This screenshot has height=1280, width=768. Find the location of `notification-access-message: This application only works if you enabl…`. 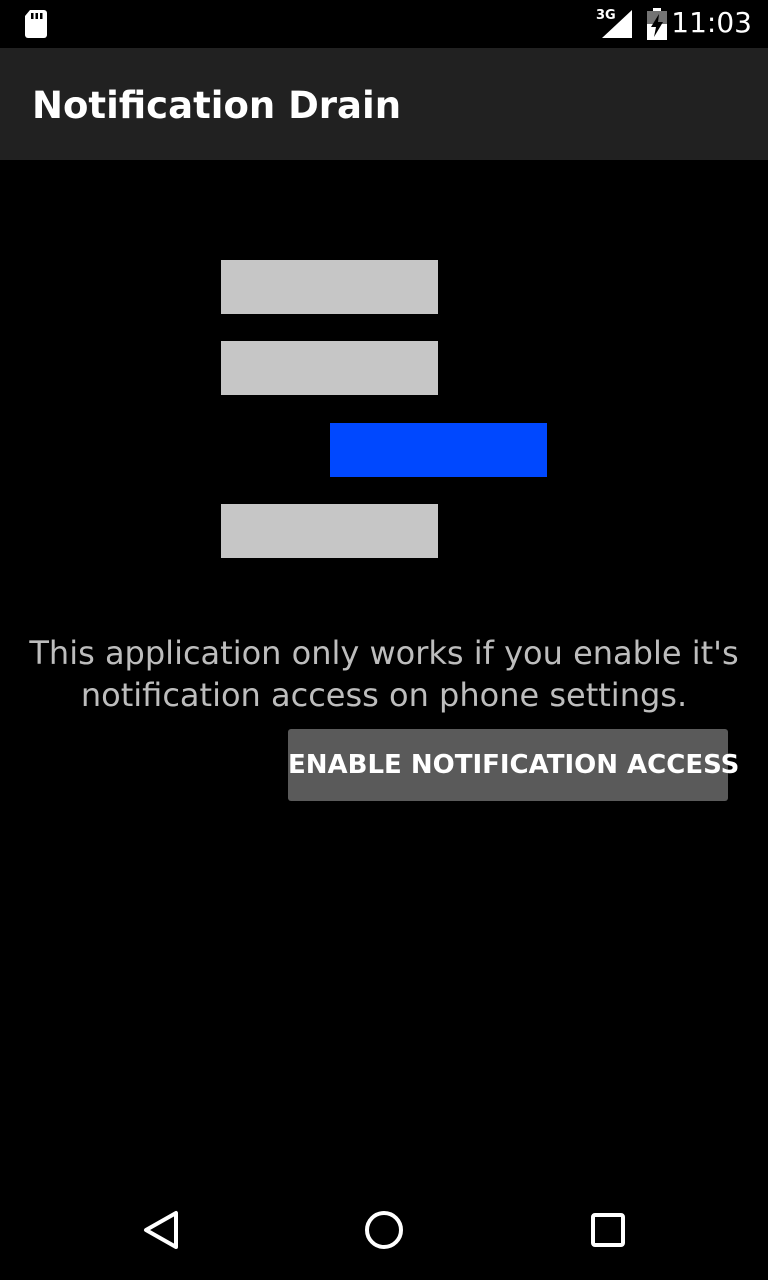

notification-access-message: This application only works if you enabl… is located at coordinates (384, 674).